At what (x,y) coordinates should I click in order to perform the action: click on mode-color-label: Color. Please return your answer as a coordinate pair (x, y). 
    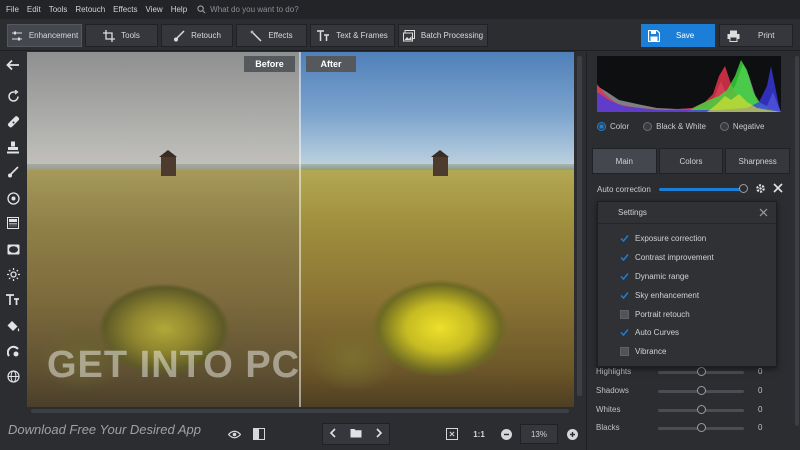
    Looking at the image, I should click on (620, 126).